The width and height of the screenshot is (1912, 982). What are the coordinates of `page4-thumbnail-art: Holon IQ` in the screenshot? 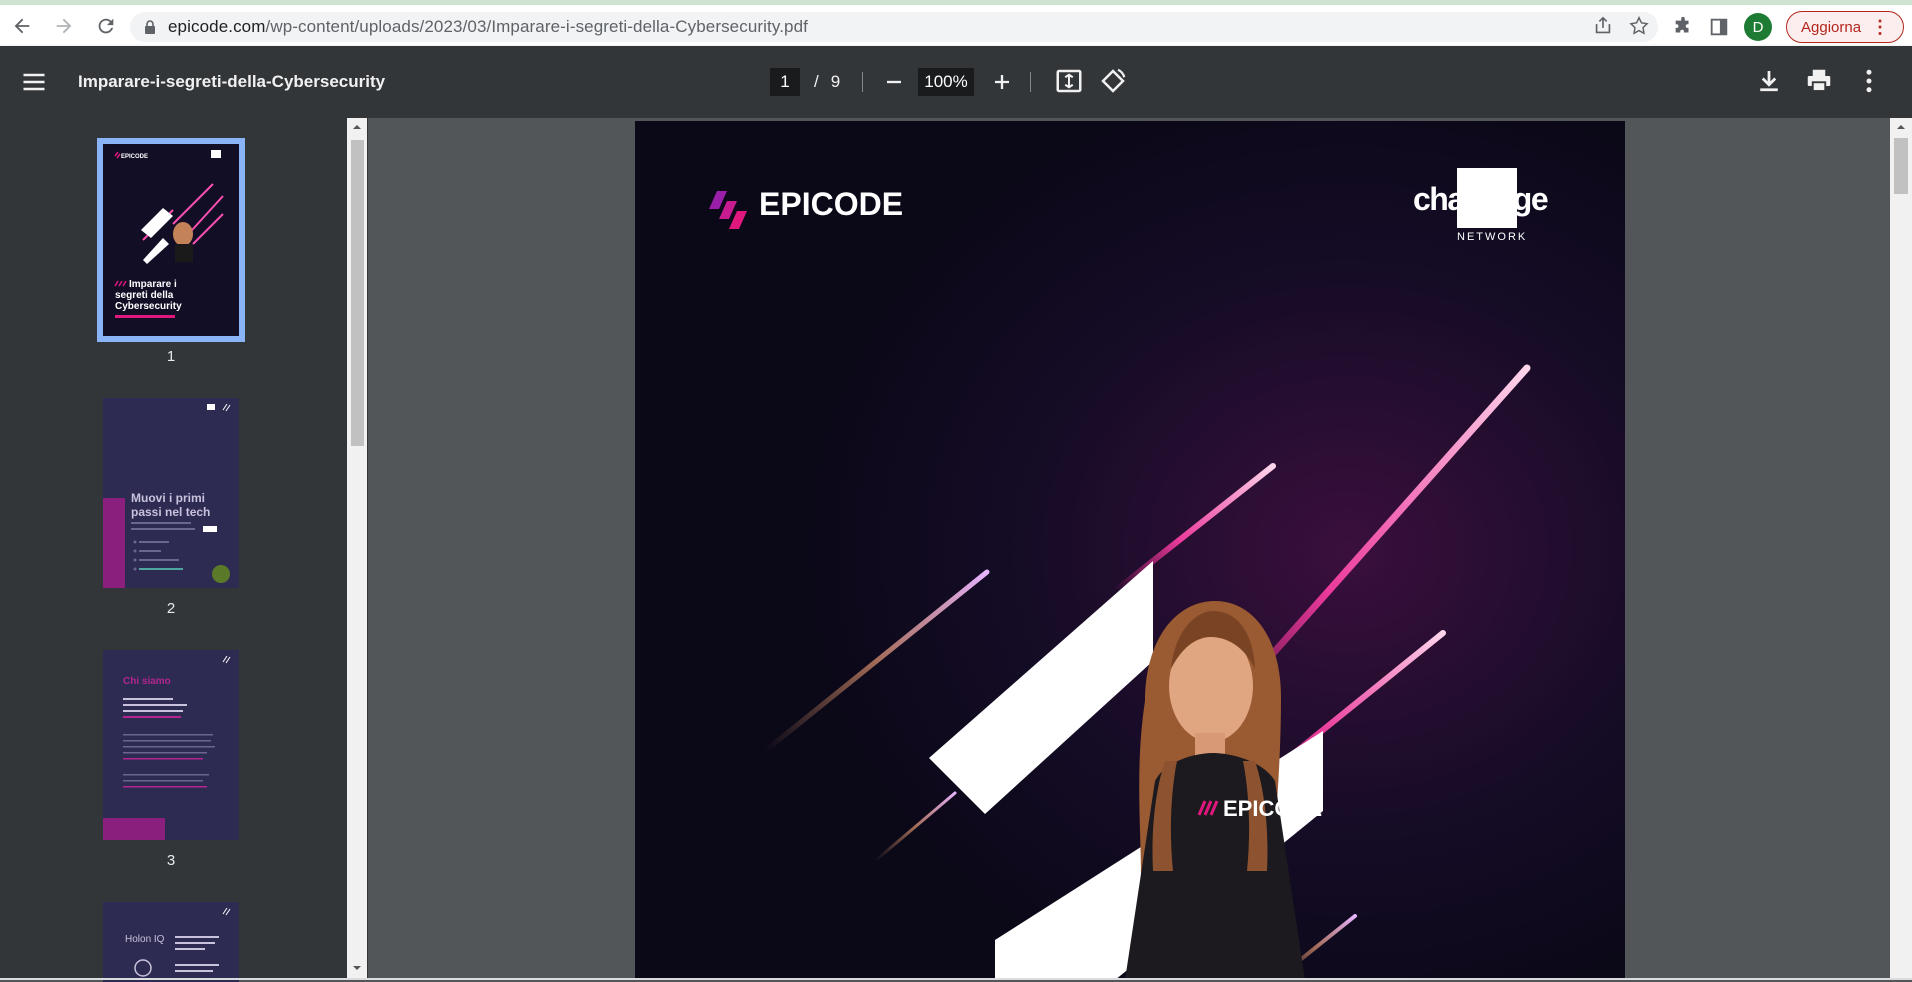 It's located at (171, 942).